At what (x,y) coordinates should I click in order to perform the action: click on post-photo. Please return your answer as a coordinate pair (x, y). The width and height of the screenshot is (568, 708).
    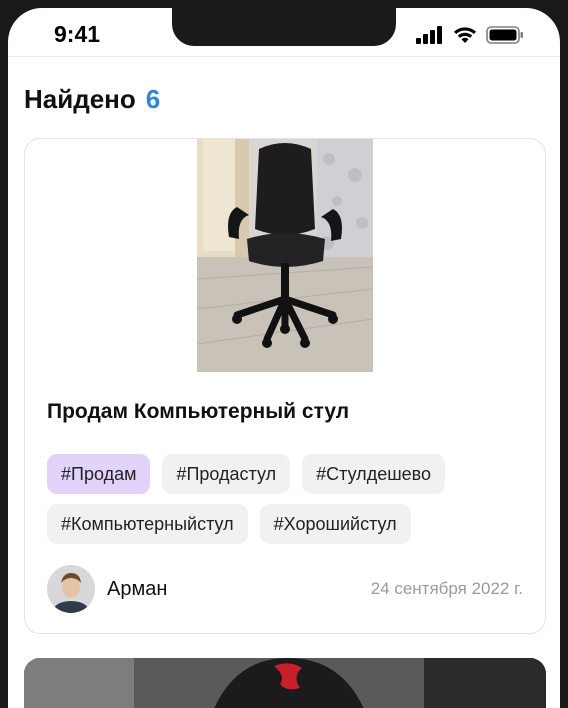
    Looking at the image, I should click on (285, 255).